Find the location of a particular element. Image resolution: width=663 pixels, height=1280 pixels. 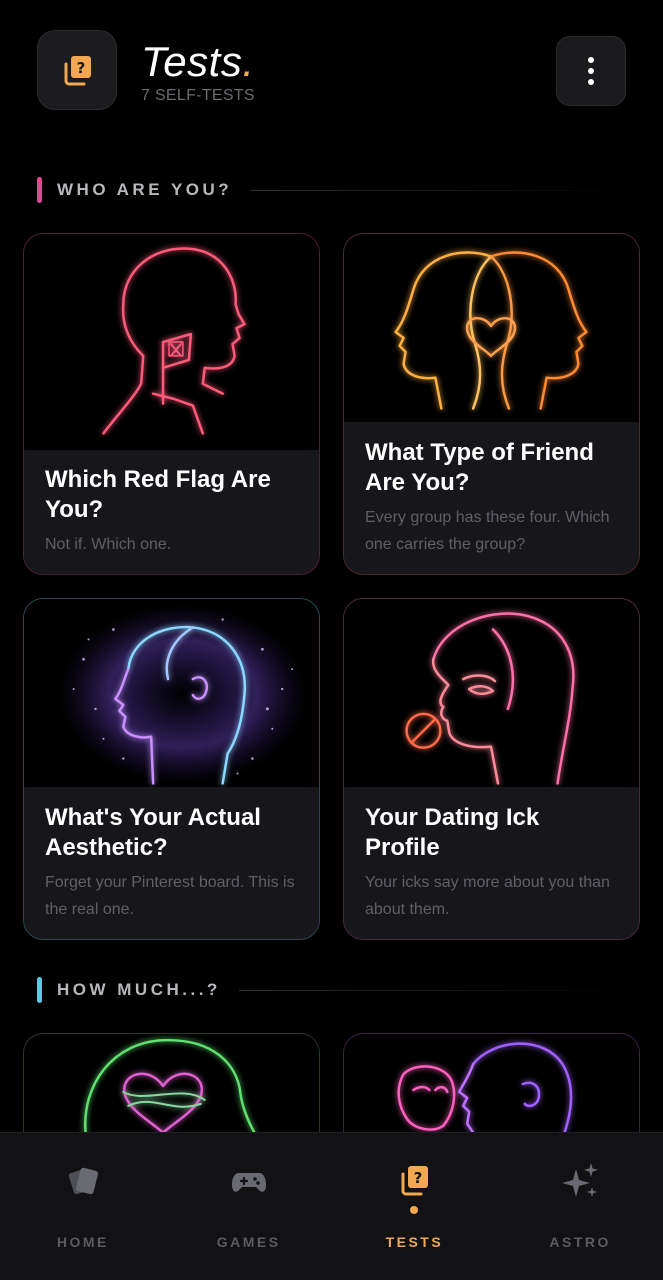

neon-head-thorn-heart-illustration is located at coordinates (171, 1083).